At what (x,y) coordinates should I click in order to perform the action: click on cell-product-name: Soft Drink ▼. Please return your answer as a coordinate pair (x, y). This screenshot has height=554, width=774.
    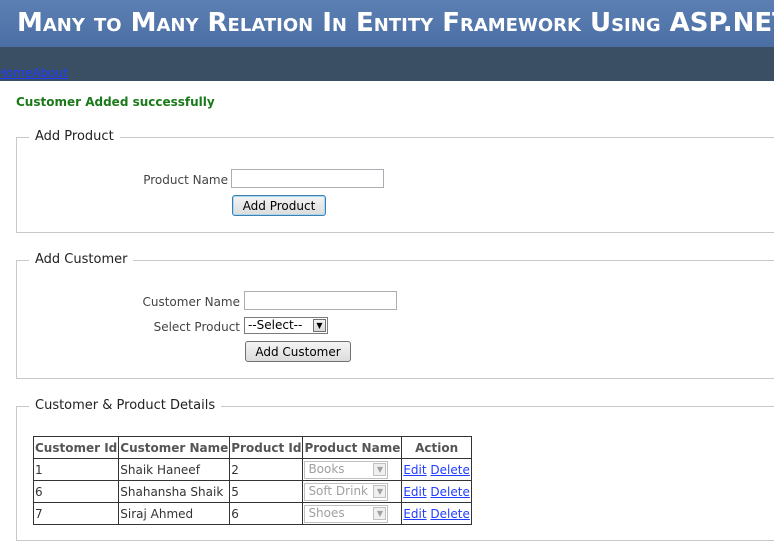
    Looking at the image, I should click on (352, 491).